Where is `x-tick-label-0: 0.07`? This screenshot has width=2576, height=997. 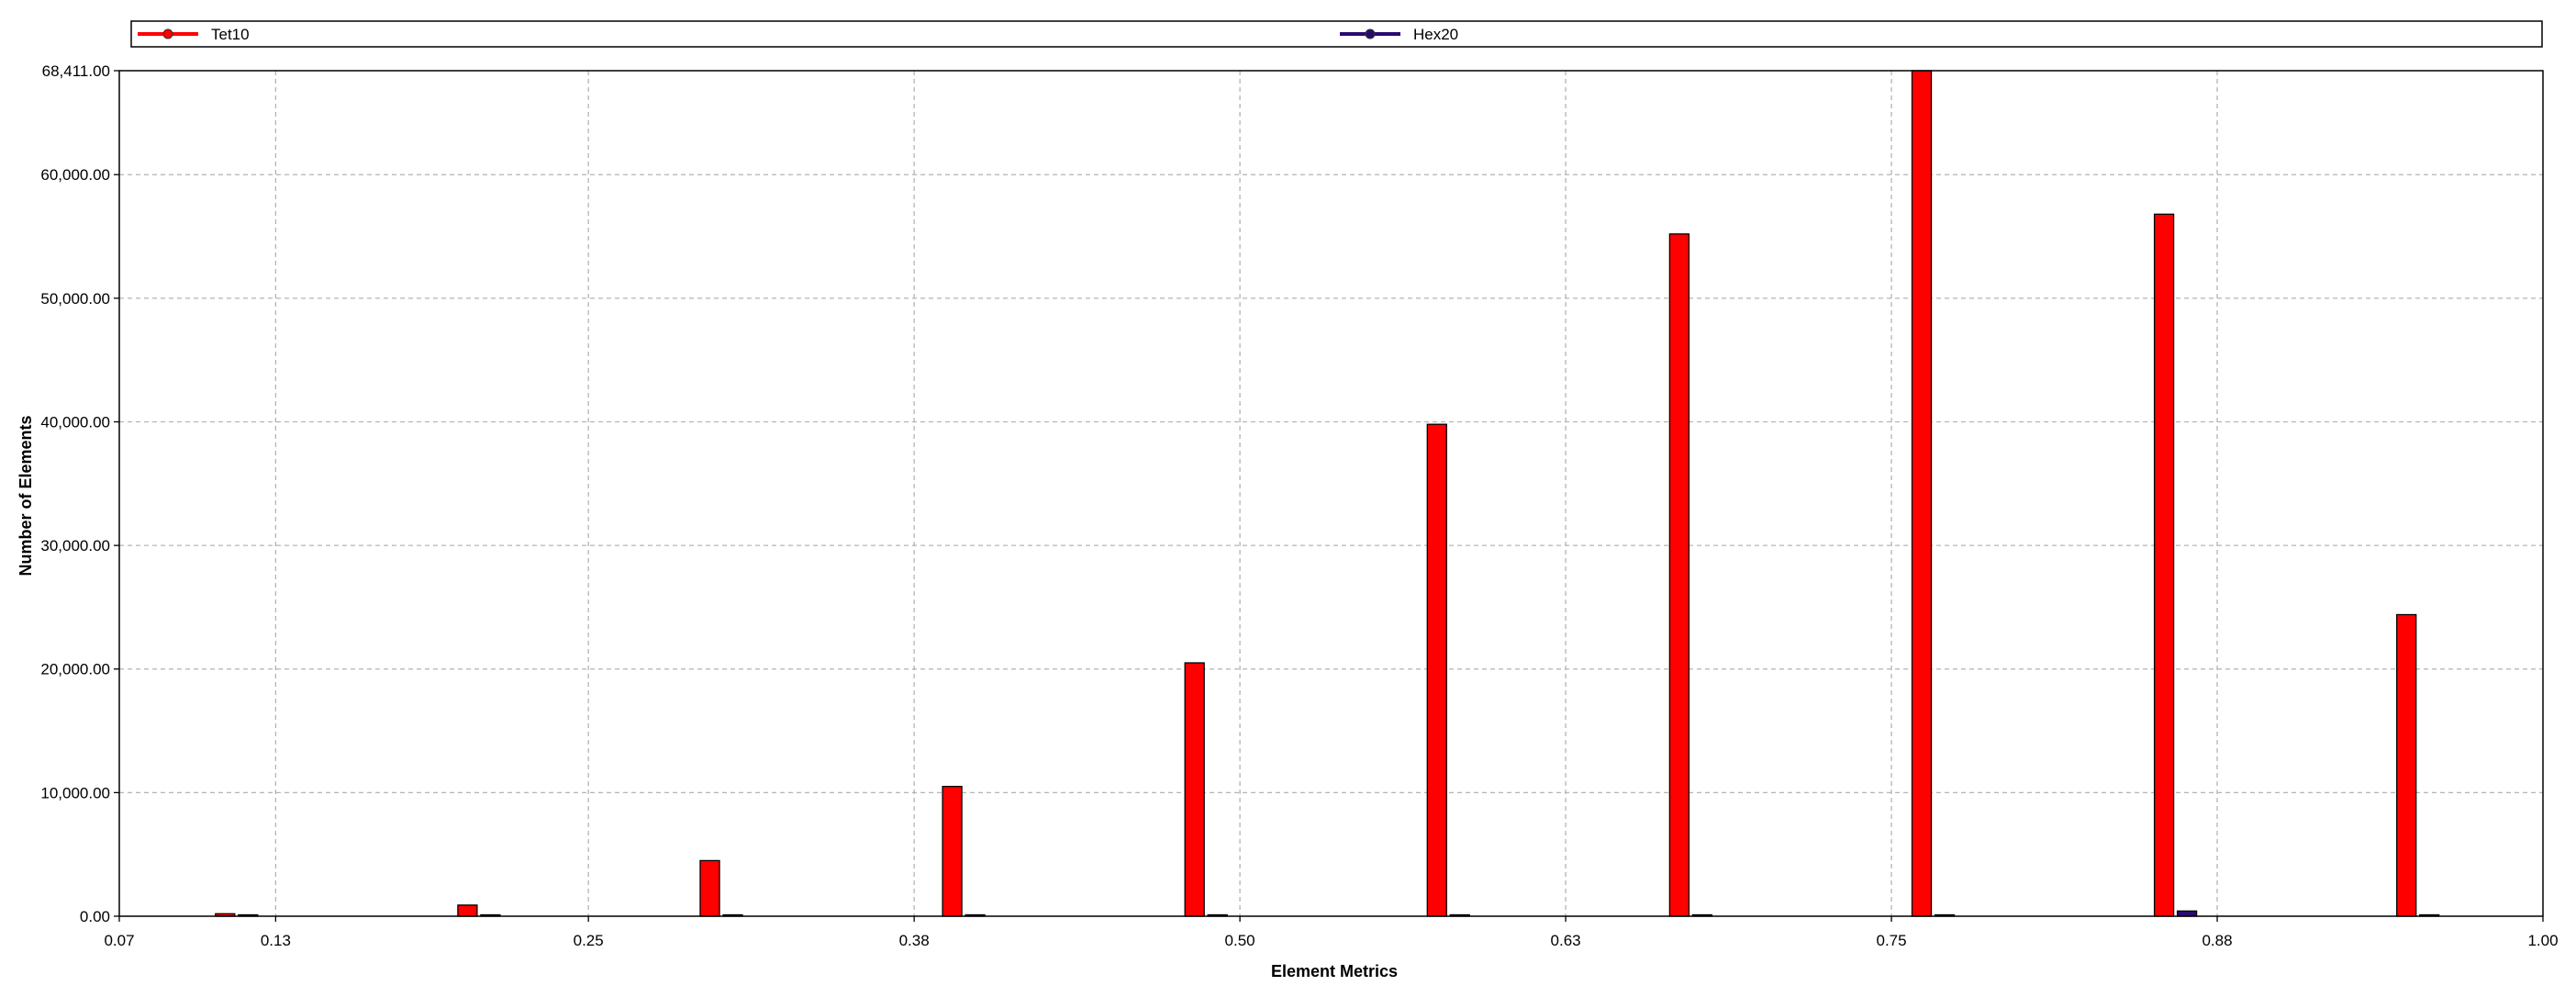
x-tick-label-0: 0.07 is located at coordinates (119, 940).